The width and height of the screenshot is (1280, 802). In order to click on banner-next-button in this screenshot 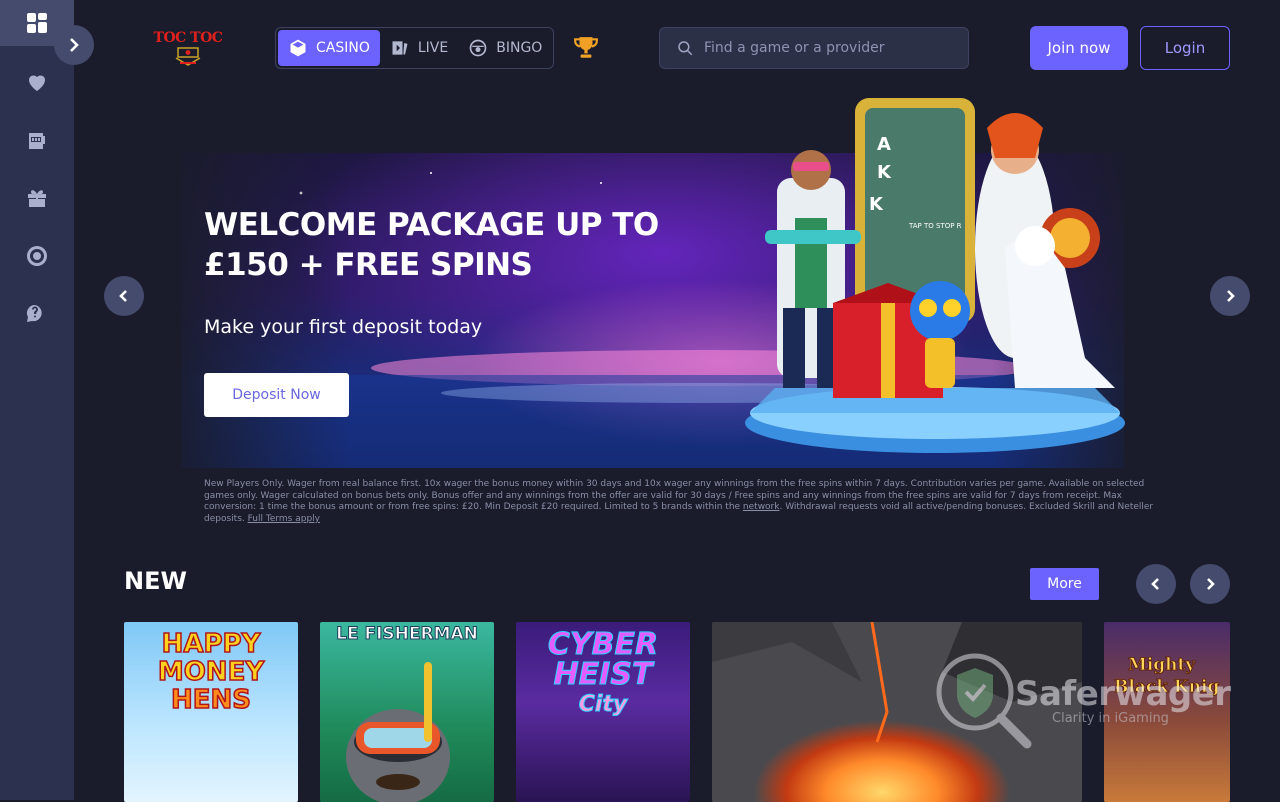, I will do `click(1230, 296)`.